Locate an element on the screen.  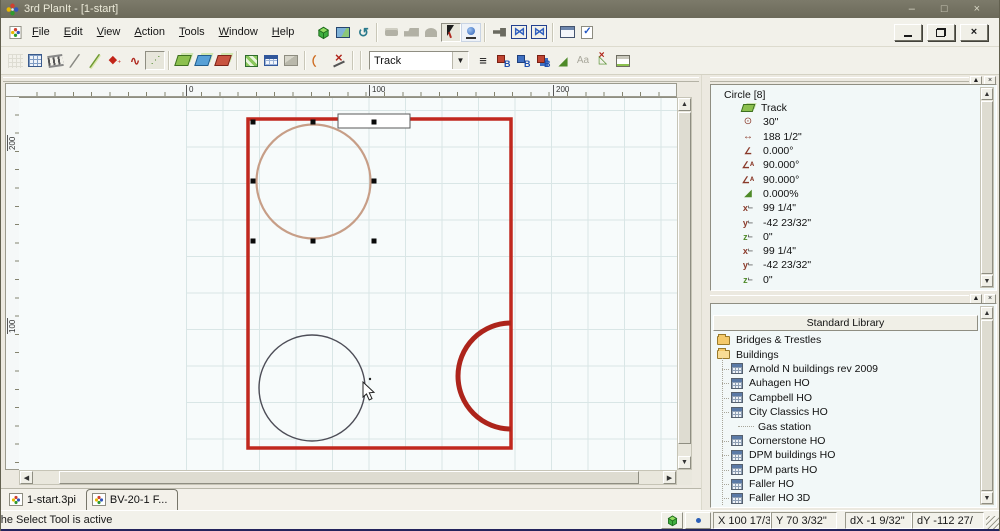
line-style-button is located at coordinates (483, 60).